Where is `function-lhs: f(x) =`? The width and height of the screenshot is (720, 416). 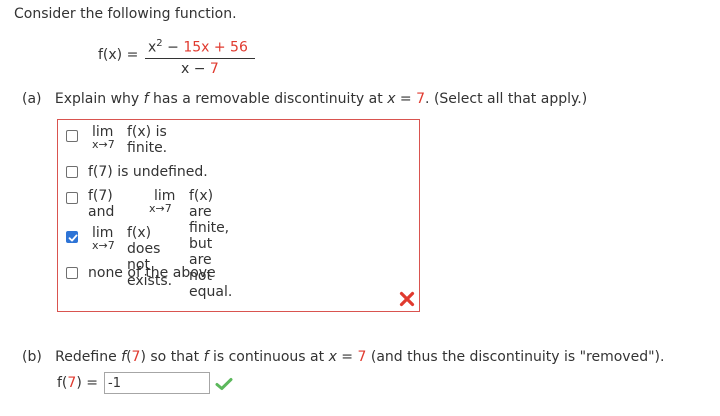 function-lhs: f(x) = is located at coordinates (118, 55).